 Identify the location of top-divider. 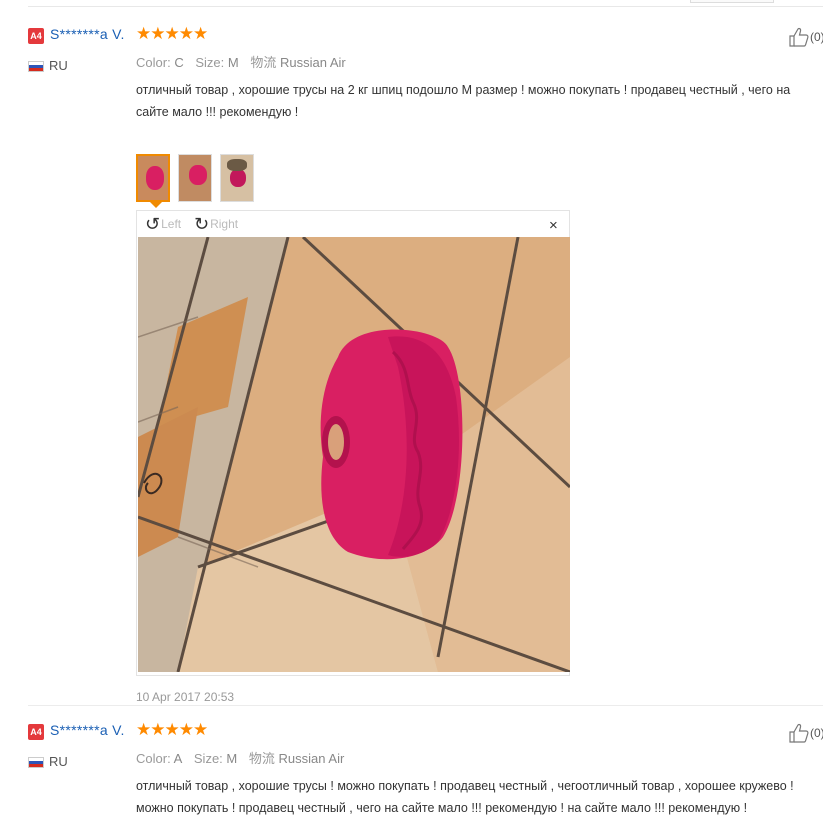
(425, 6).